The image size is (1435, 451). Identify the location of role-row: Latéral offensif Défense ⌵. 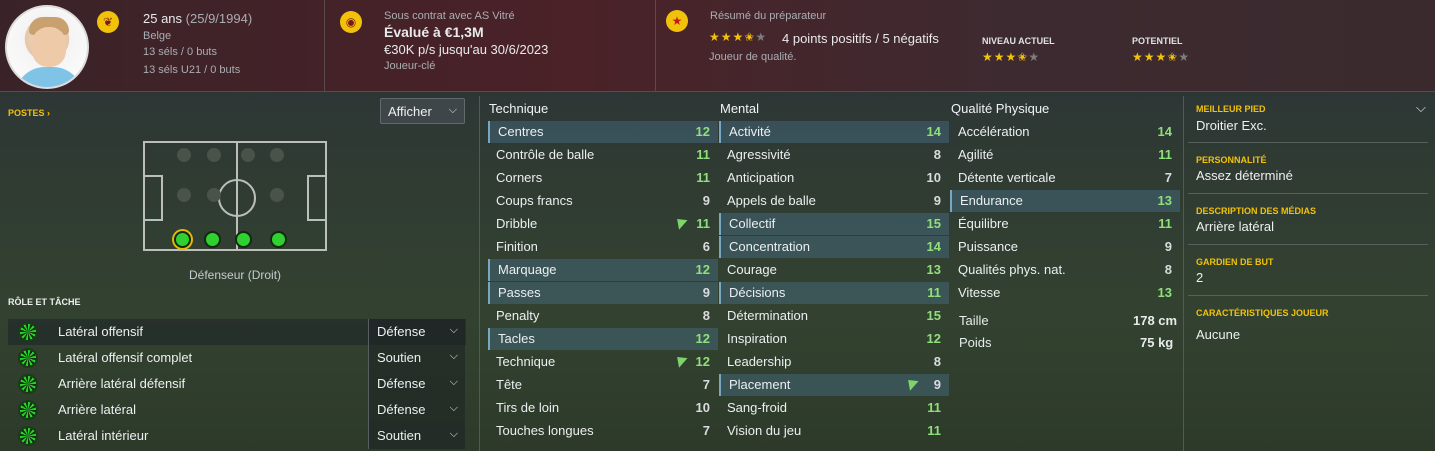
(237, 332).